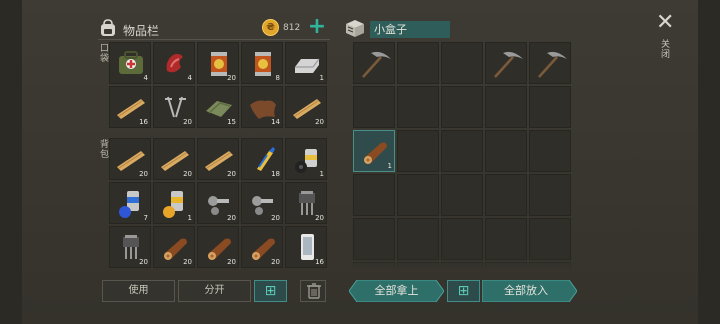 The image size is (720, 324). What do you see at coordinates (306, 247) in the screenshot?
I see `backpack-slot: 16` at bounding box center [306, 247].